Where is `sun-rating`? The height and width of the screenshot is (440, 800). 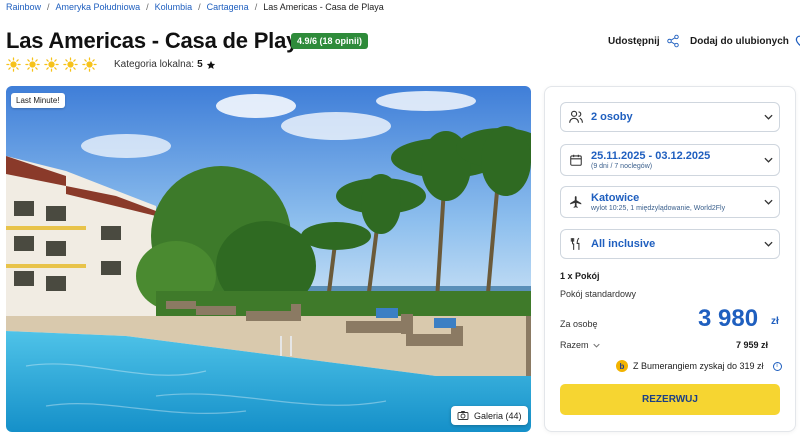
sun-rating is located at coordinates (51, 64).